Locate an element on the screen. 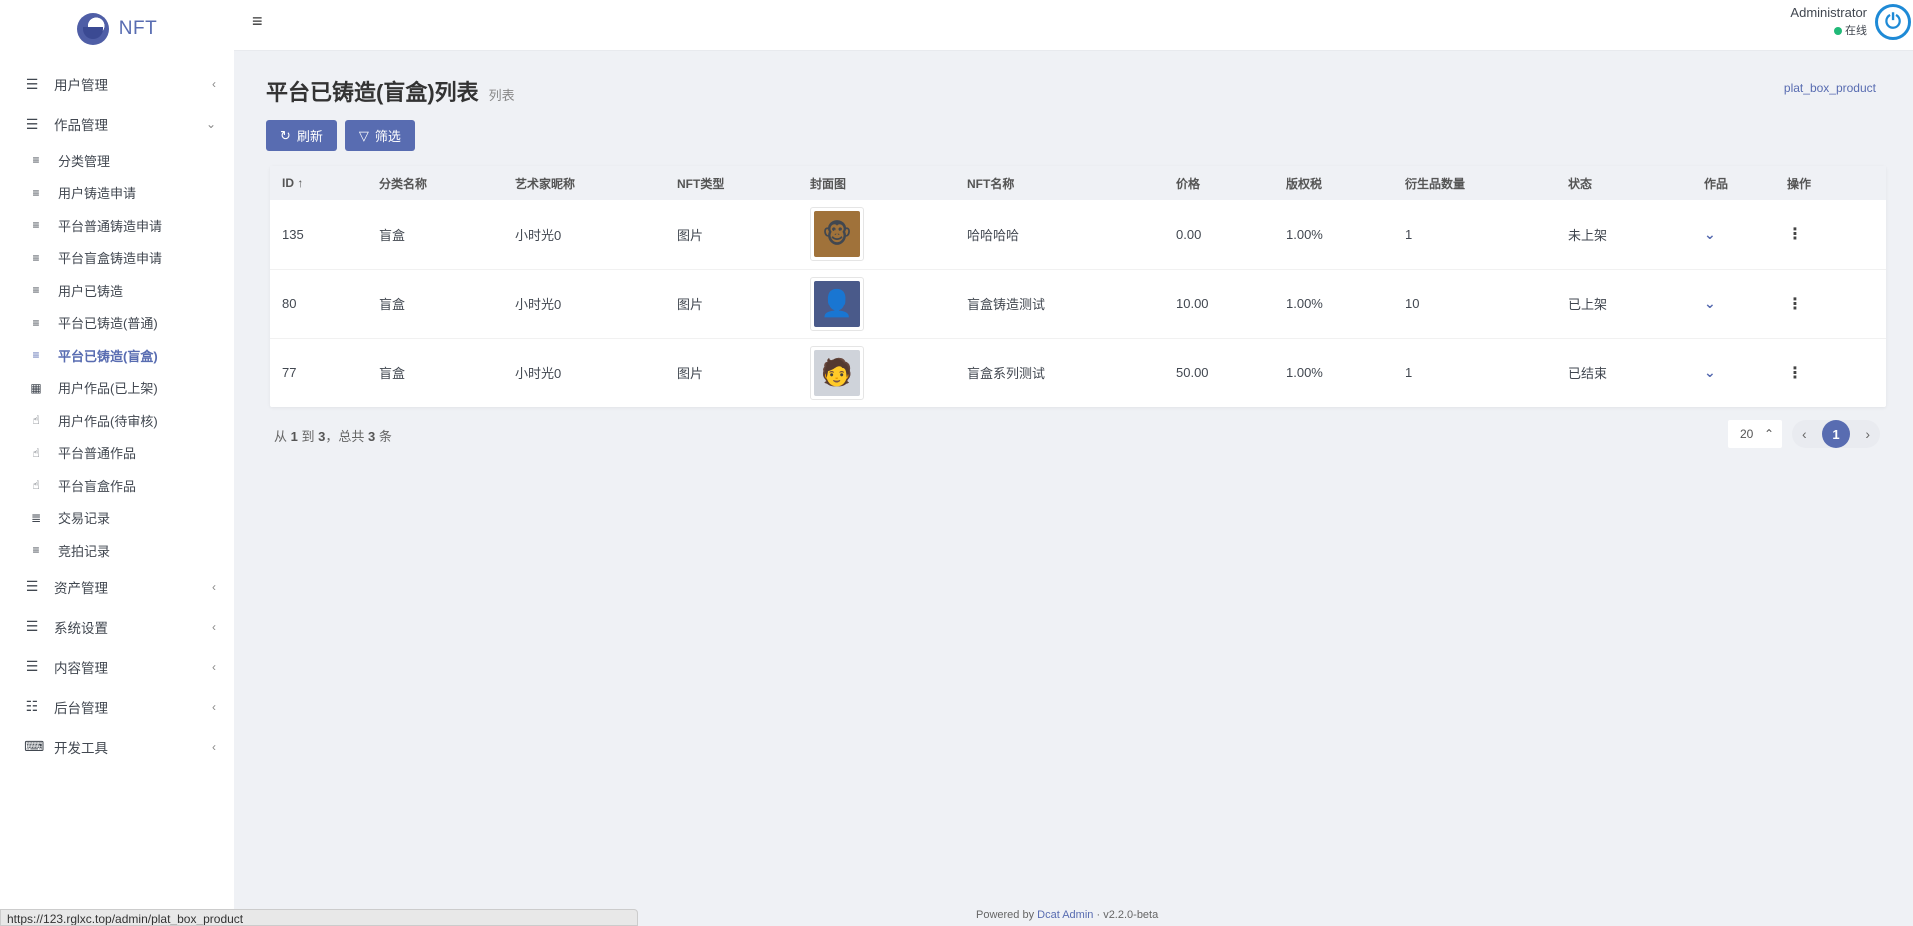 The image size is (1913, 926). sidebar-subitem-user-works-pending: ☝ 用户作品(待审核) is located at coordinates (117, 420).